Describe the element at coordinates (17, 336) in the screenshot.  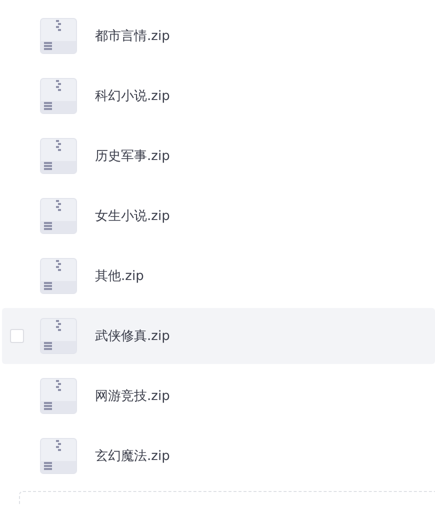
I see `checkbox` at that location.